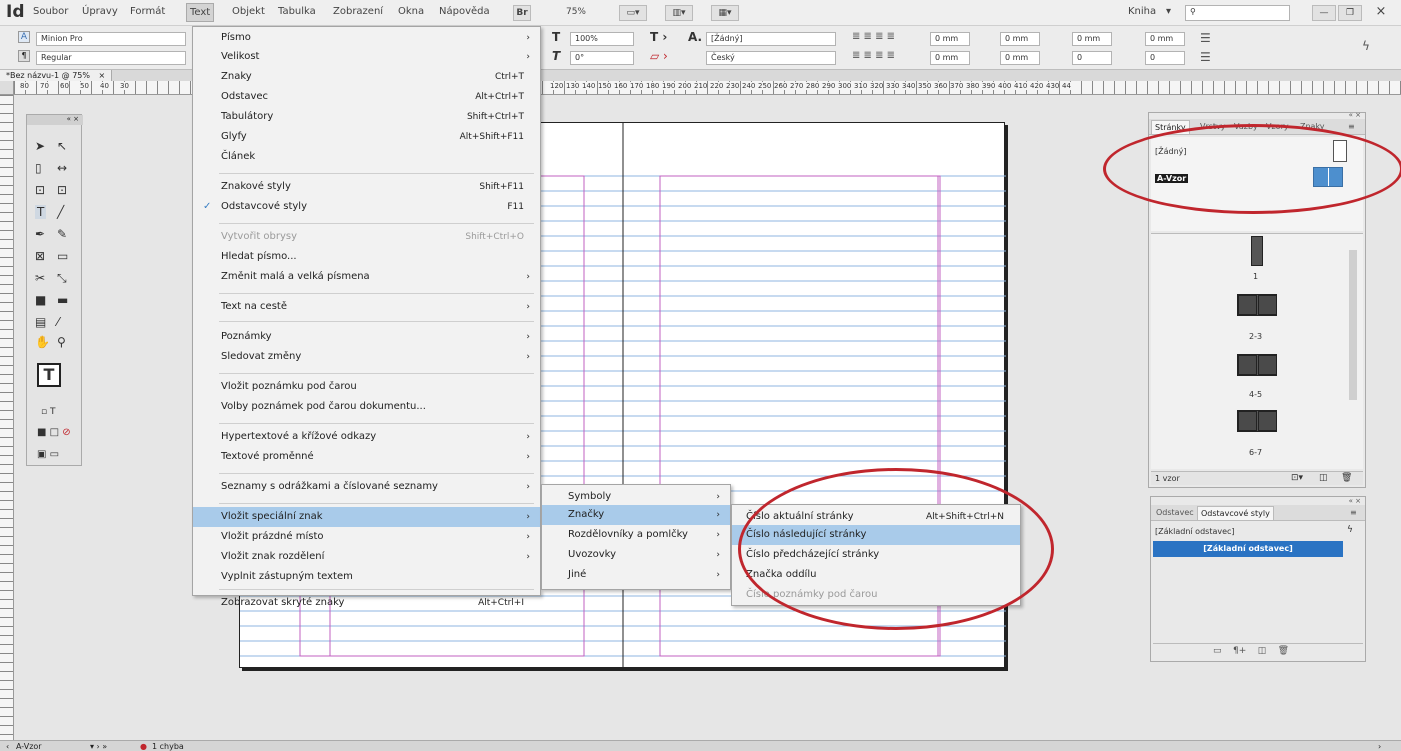 The height and width of the screenshot is (751, 1401). What do you see at coordinates (42, 342) in the screenshot?
I see `hand-tool-icon: ✋` at bounding box center [42, 342].